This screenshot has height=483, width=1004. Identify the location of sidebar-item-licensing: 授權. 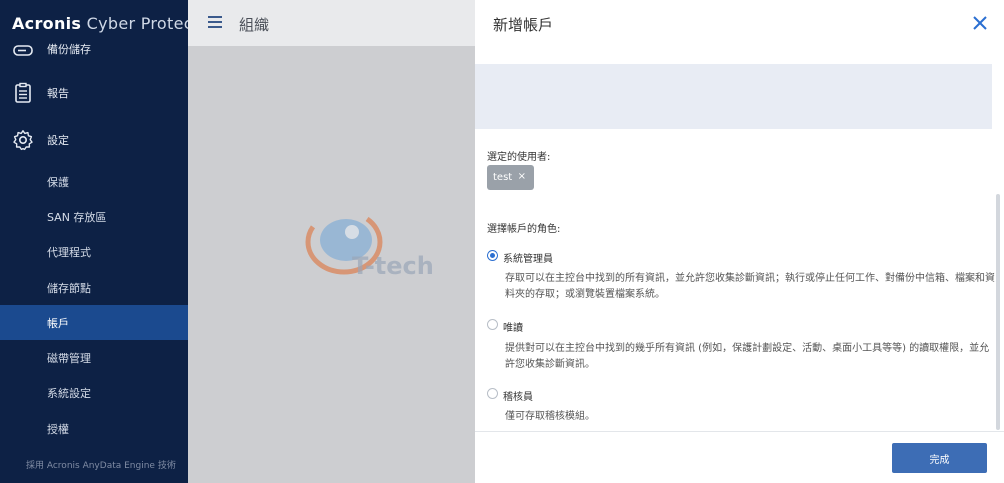
(94, 428).